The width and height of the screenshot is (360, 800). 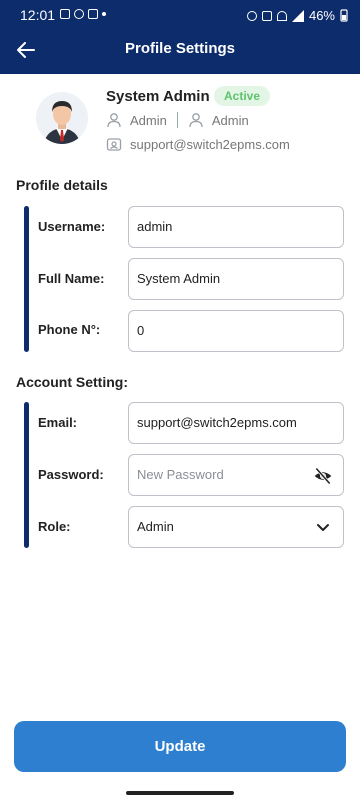 I want to click on profile-name: System Admin, so click(x=158, y=96).